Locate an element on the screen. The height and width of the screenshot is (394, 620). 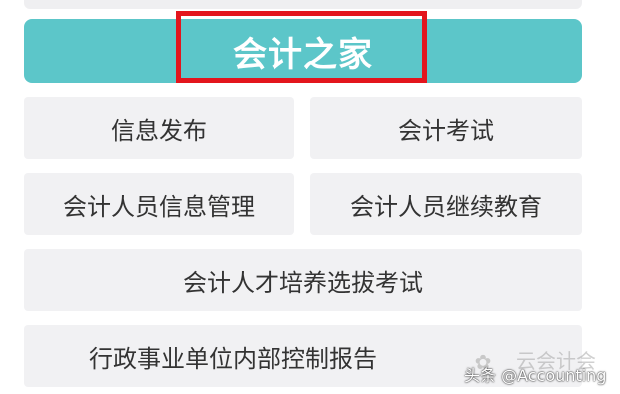
section-title: 会计之家 is located at coordinates (303, 54).